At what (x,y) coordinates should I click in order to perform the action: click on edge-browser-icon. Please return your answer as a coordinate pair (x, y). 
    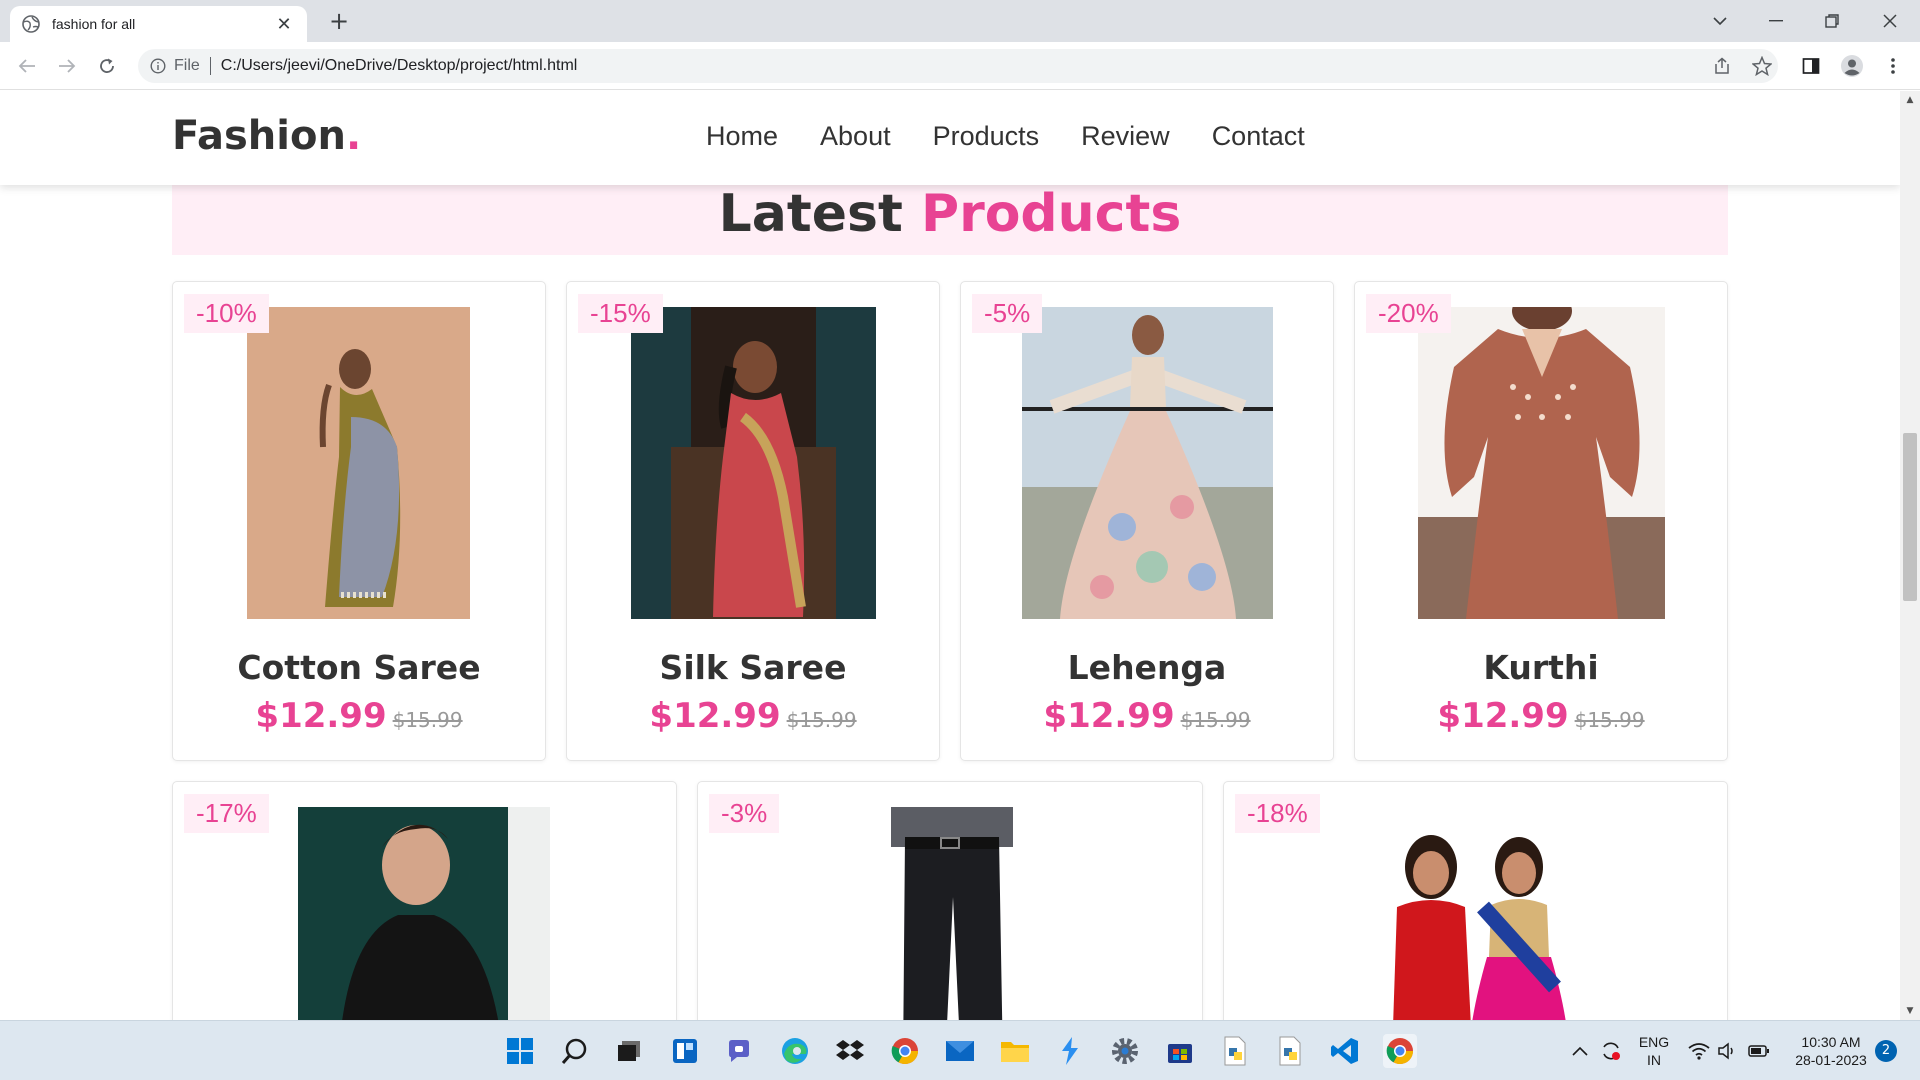
    Looking at the image, I should click on (795, 1051).